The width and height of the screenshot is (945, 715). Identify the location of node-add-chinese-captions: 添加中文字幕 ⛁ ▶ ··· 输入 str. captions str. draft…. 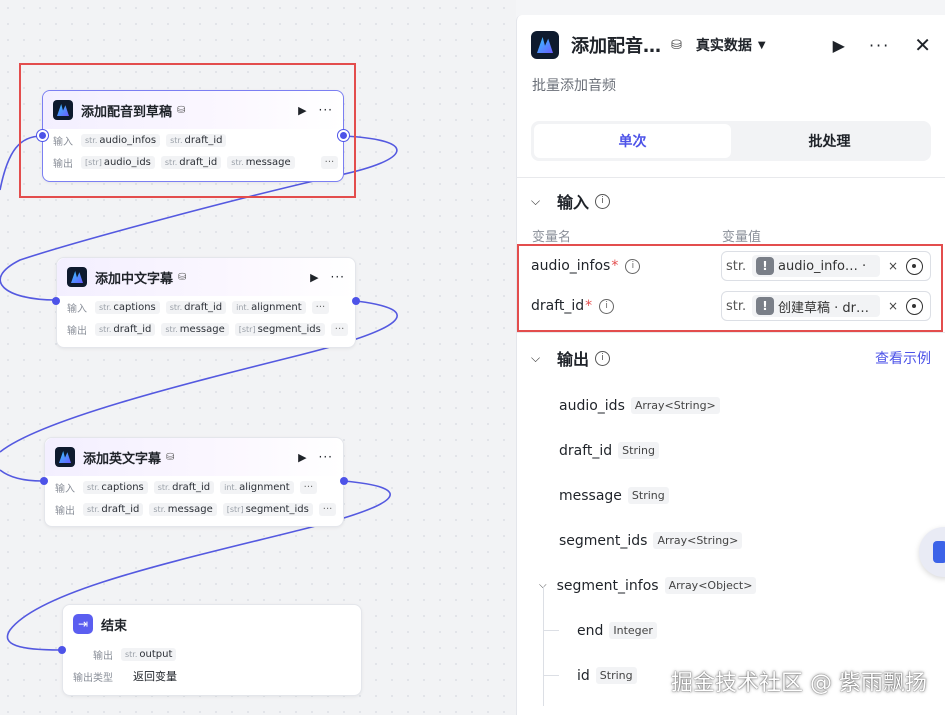
(206, 302).